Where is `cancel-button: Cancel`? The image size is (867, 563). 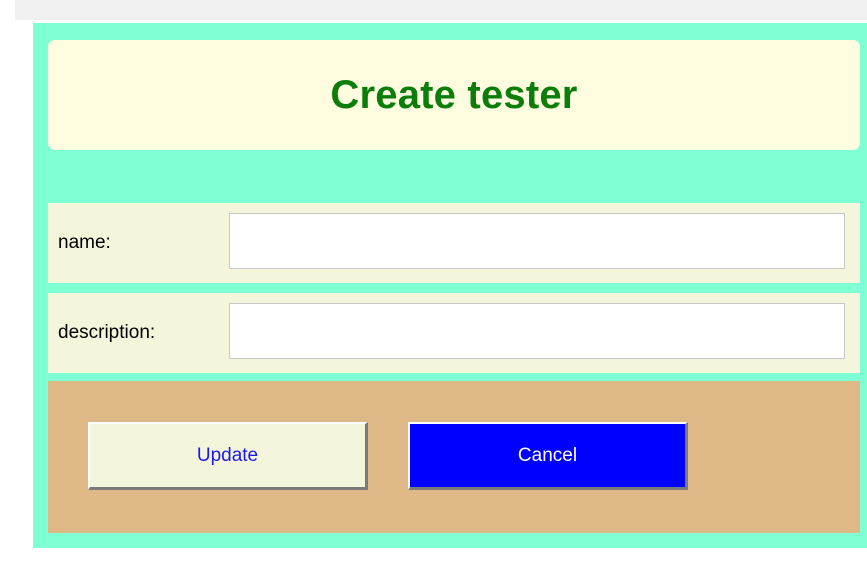 cancel-button: Cancel is located at coordinates (548, 456).